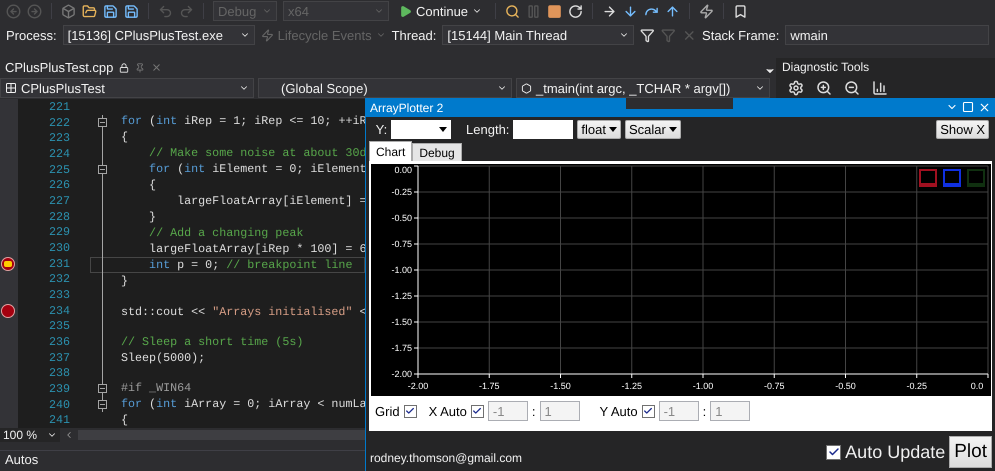  What do you see at coordinates (653, 129) in the screenshot?
I see `mode-dropdown: Scalar` at bounding box center [653, 129].